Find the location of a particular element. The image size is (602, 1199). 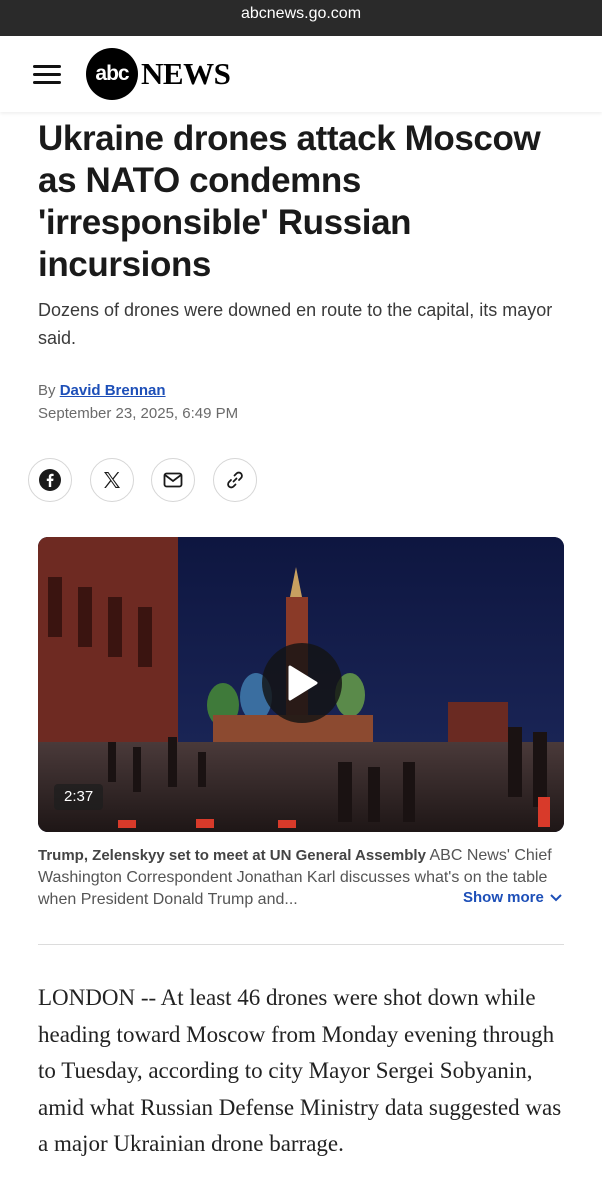

browser-url-bar: abcnews.go.com is located at coordinates (301, 18).